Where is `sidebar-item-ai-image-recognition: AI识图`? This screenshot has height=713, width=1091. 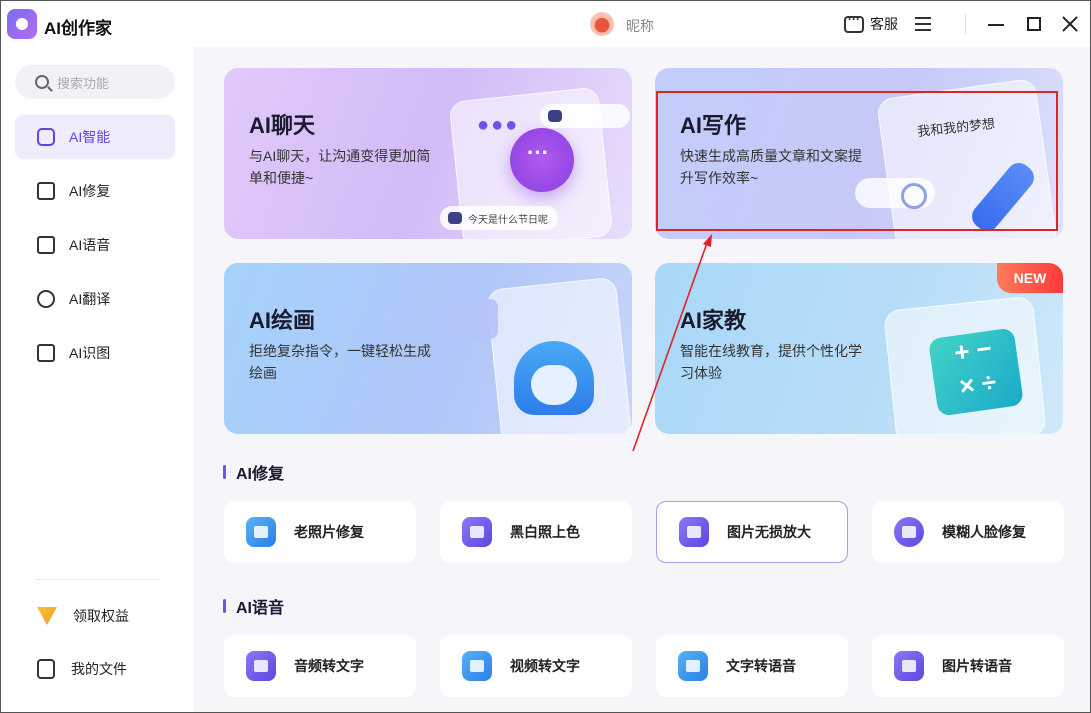 sidebar-item-ai-image-recognition: AI识图 is located at coordinates (95, 353).